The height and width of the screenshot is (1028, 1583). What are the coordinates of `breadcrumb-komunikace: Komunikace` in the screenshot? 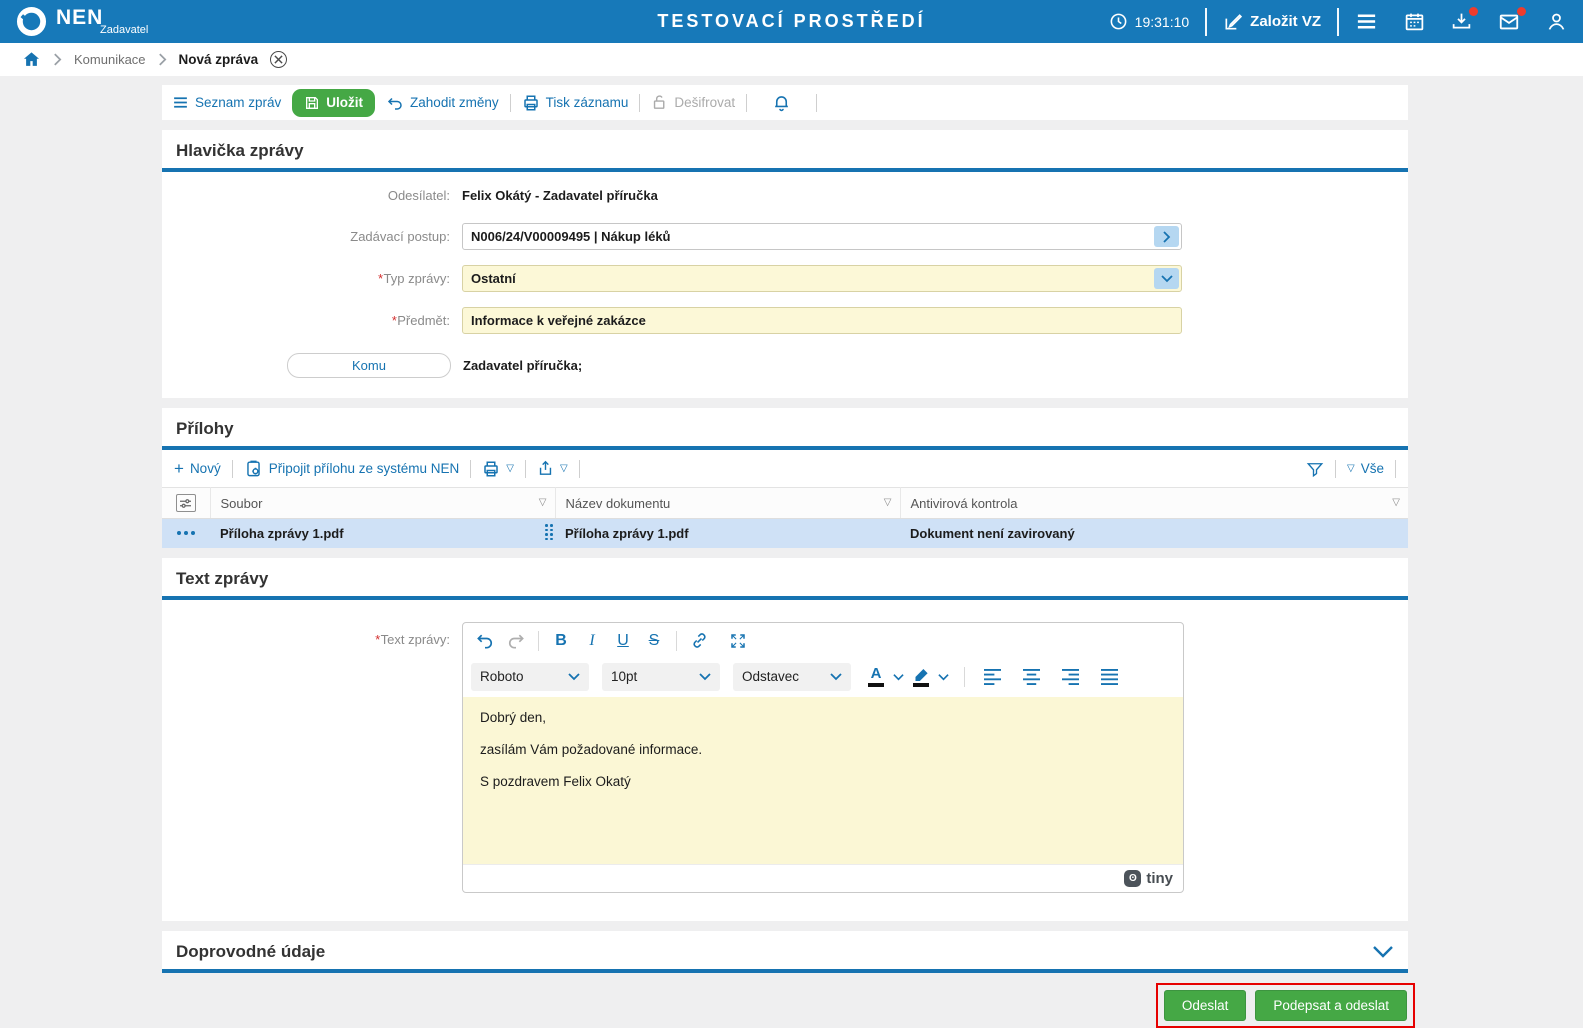 It's located at (110, 59).